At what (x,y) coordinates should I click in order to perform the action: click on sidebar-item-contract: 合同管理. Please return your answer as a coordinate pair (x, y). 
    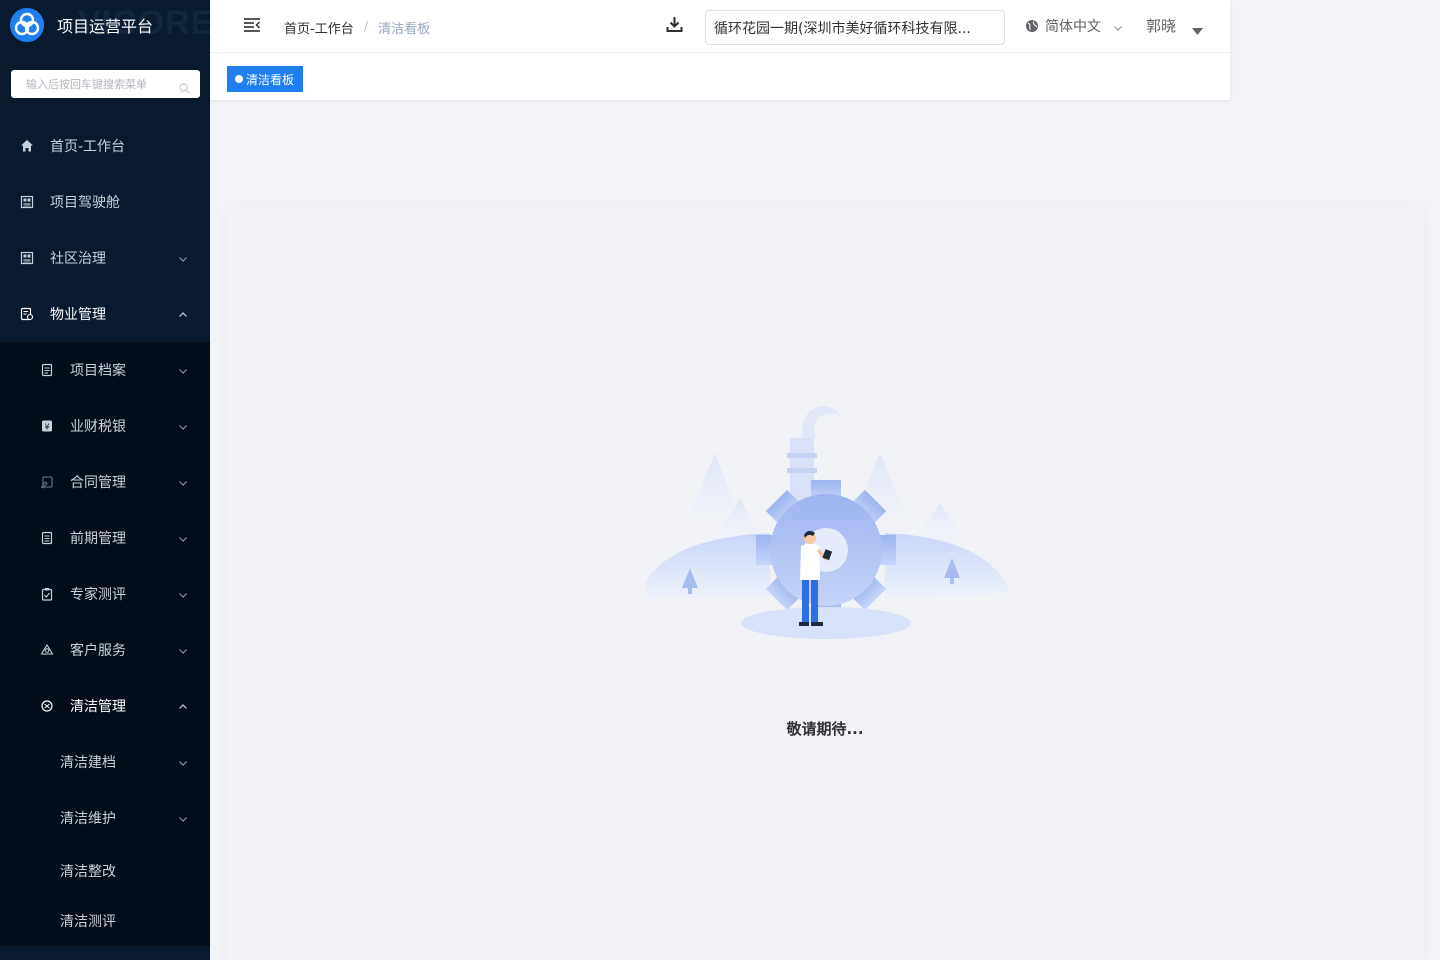
    Looking at the image, I should click on (105, 482).